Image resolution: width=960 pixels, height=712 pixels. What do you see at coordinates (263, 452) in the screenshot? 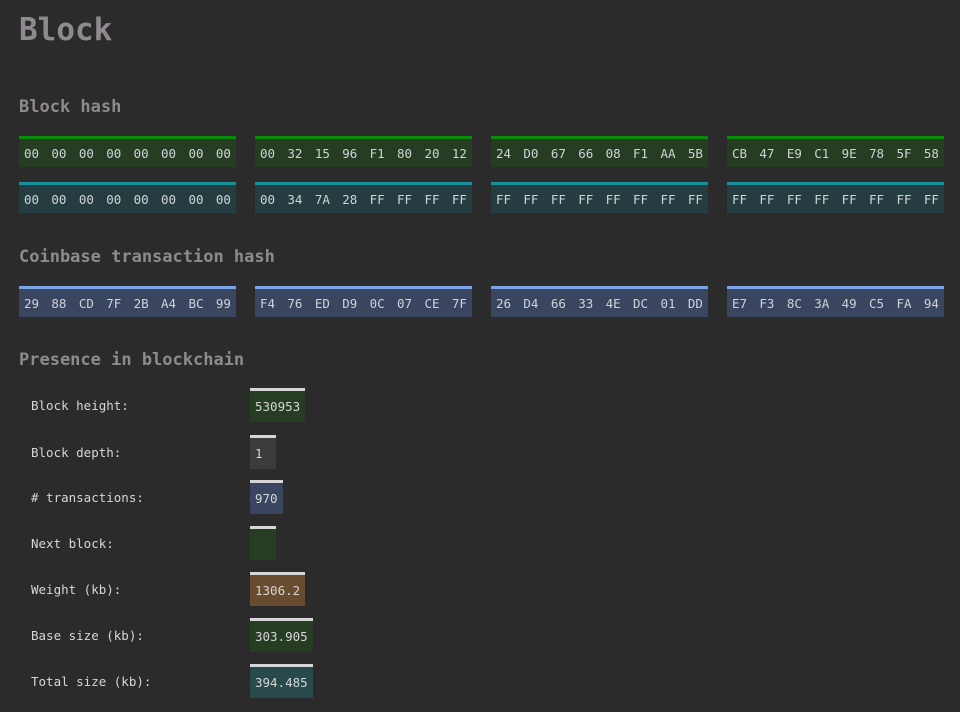
I see `presence-value: 1` at bounding box center [263, 452].